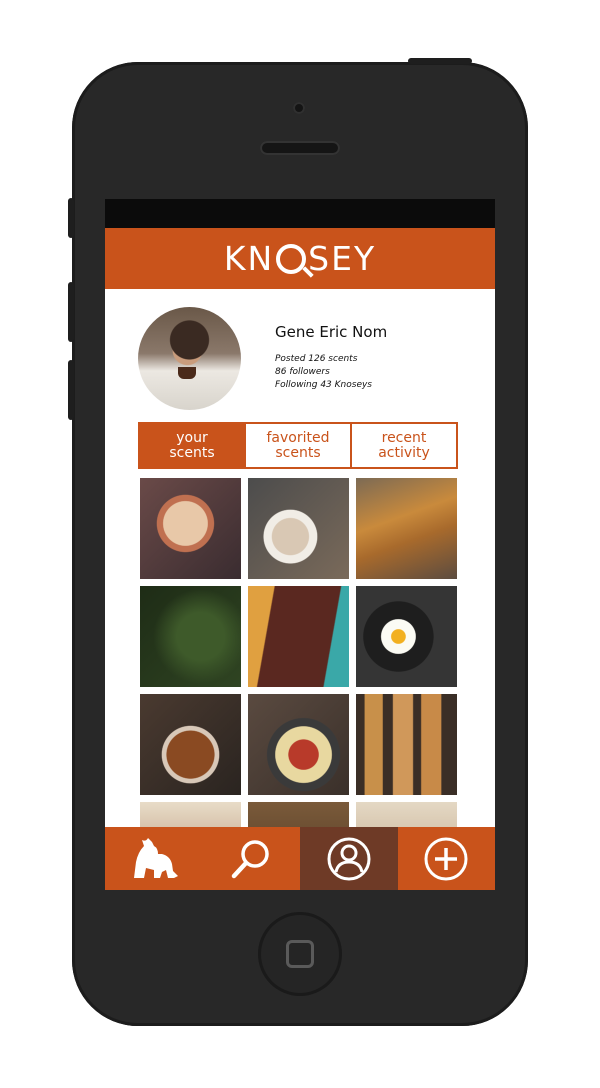 The width and height of the screenshot is (600, 1088). What do you see at coordinates (249, 258) in the screenshot?
I see `logo-text-start: KN` at bounding box center [249, 258].